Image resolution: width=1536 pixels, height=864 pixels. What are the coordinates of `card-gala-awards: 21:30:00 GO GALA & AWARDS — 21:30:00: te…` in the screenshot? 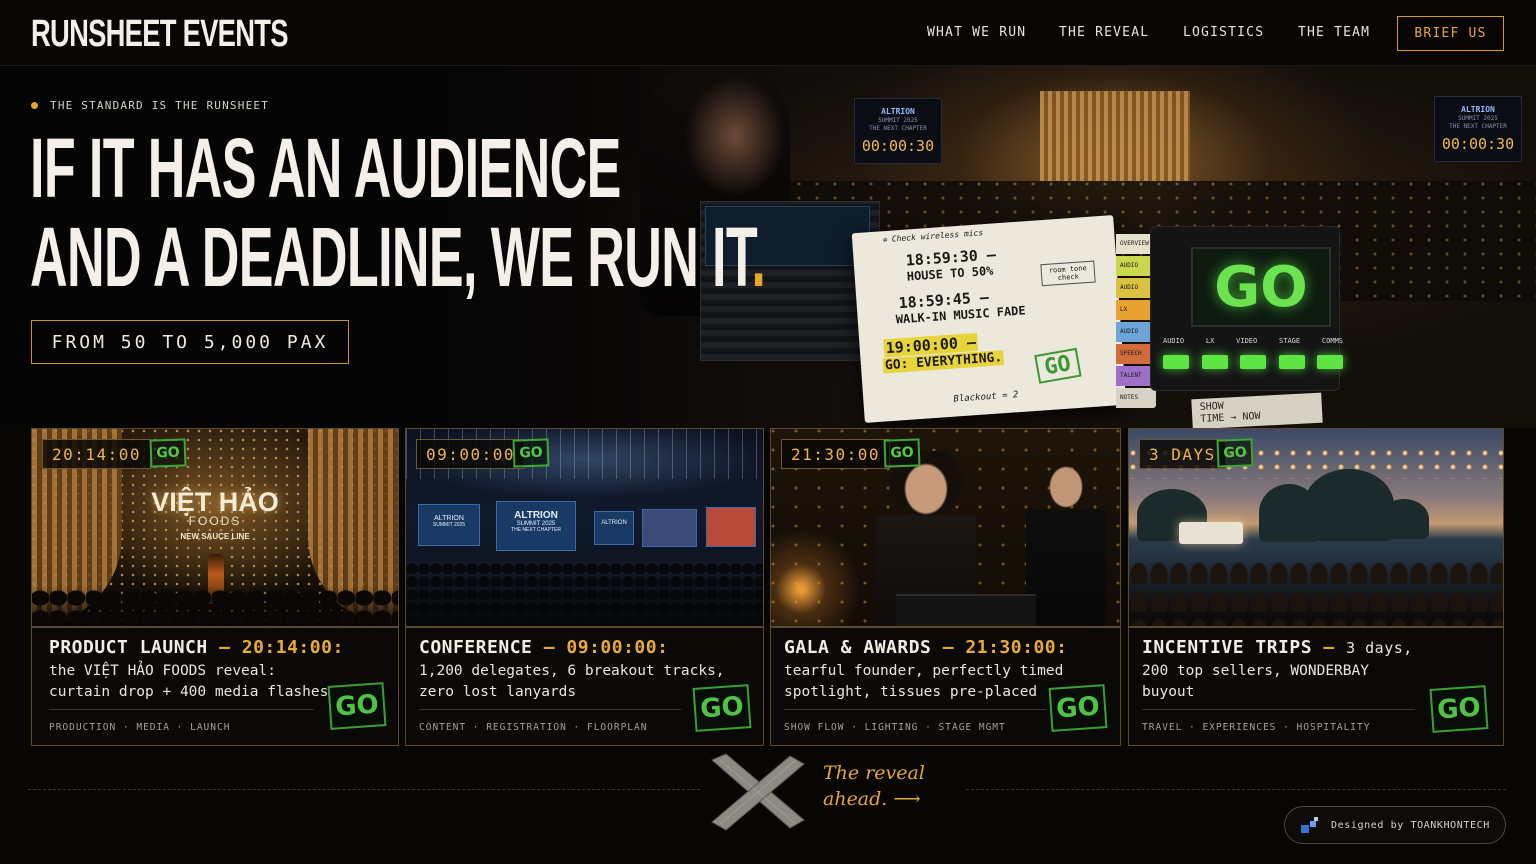 It's located at (945, 587).